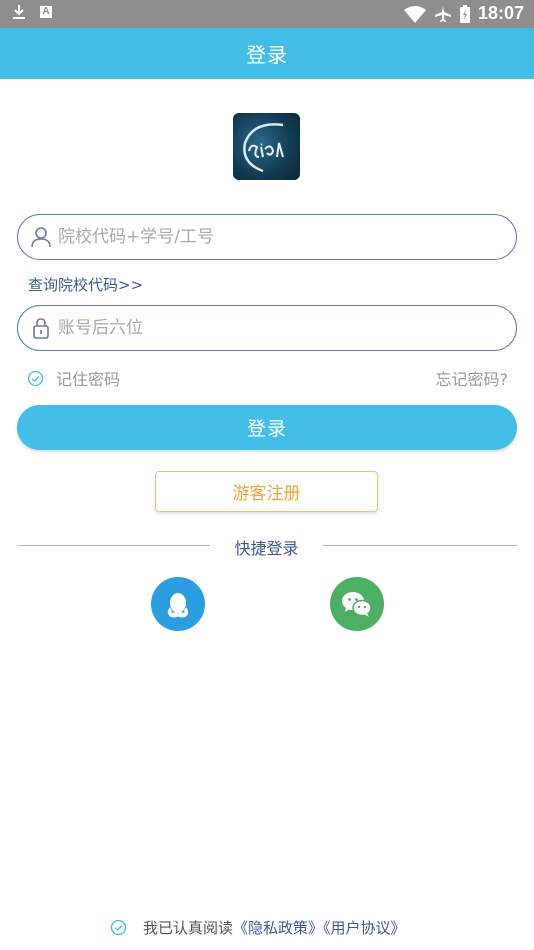 Image resolution: width=534 pixels, height=950 pixels. Describe the element at coordinates (267, 427) in the screenshot. I see `login-button: 登录` at that location.